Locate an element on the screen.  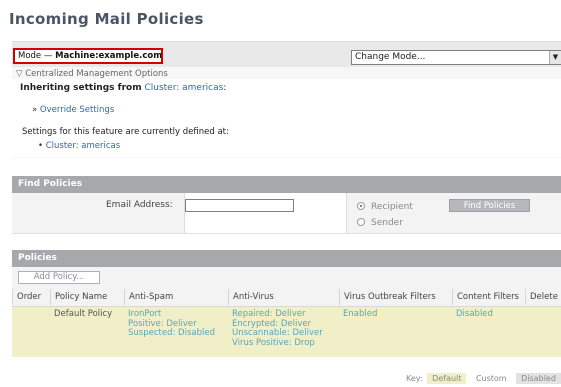
inherit-suffix: : is located at coordinates (225, 88).